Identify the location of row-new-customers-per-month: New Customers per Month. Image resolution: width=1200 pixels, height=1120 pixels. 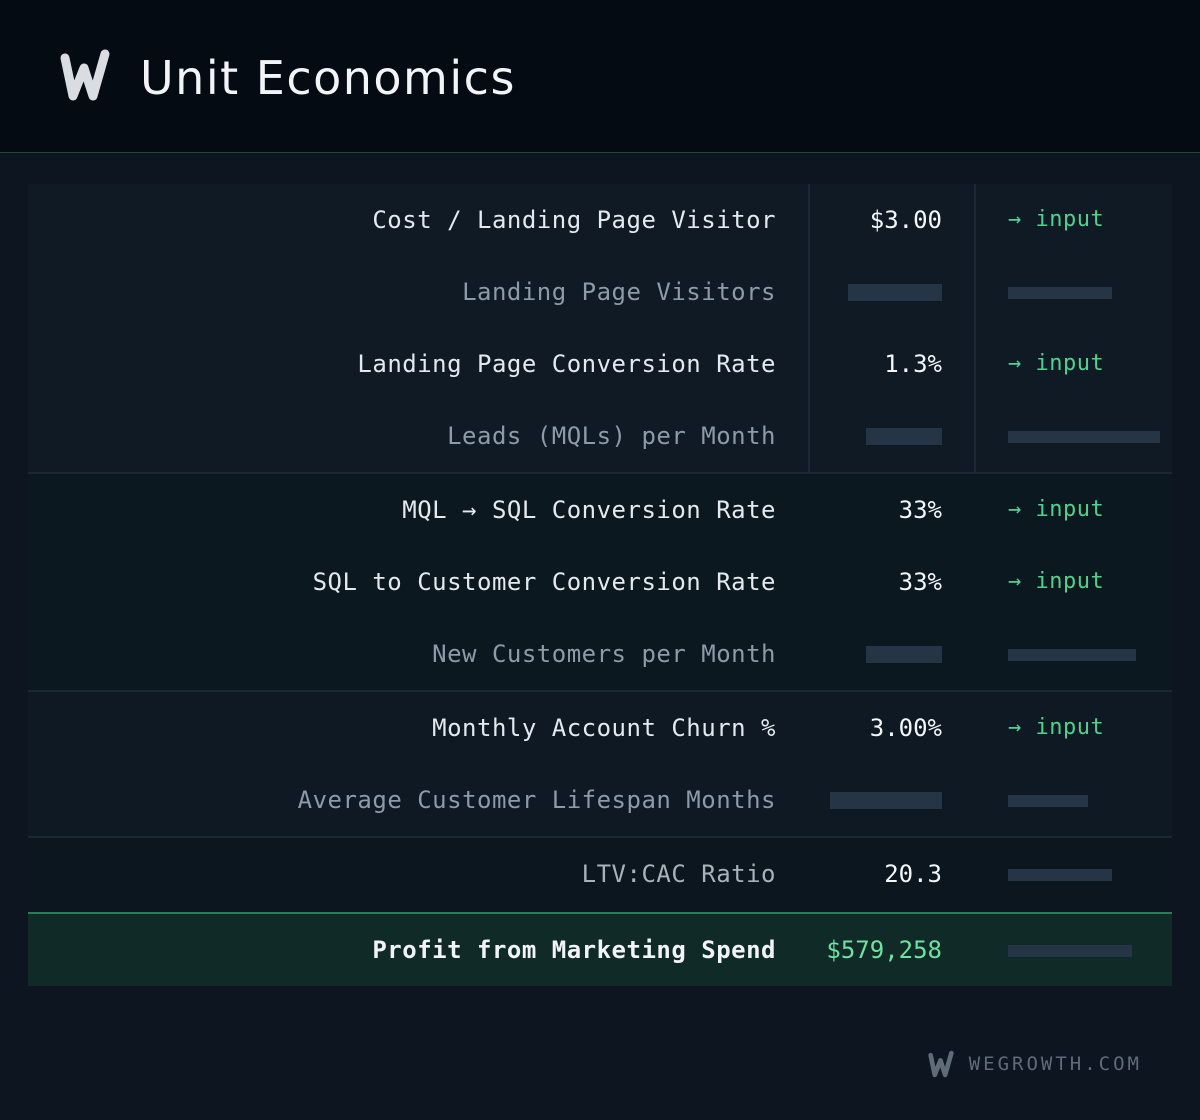
(600, 654).